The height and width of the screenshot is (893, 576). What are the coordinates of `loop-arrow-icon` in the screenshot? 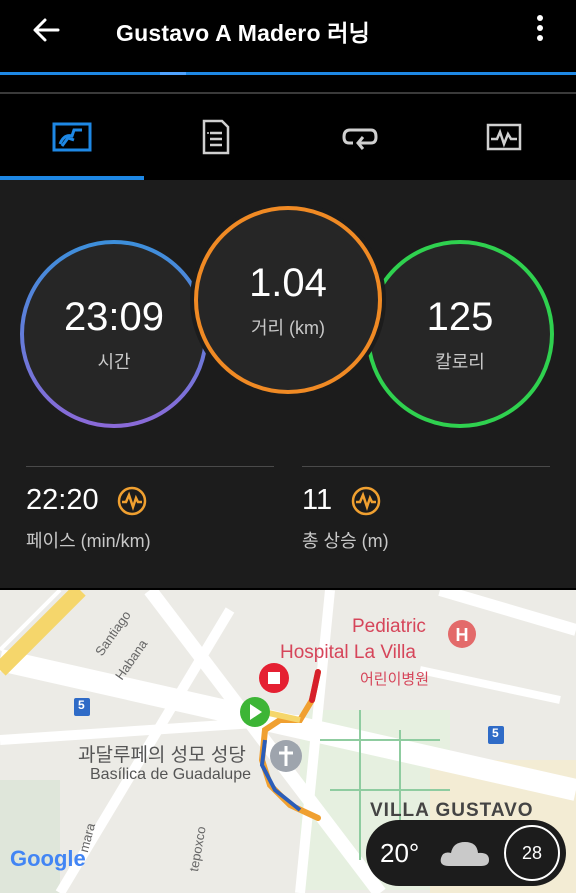 It's located at (360, 139).